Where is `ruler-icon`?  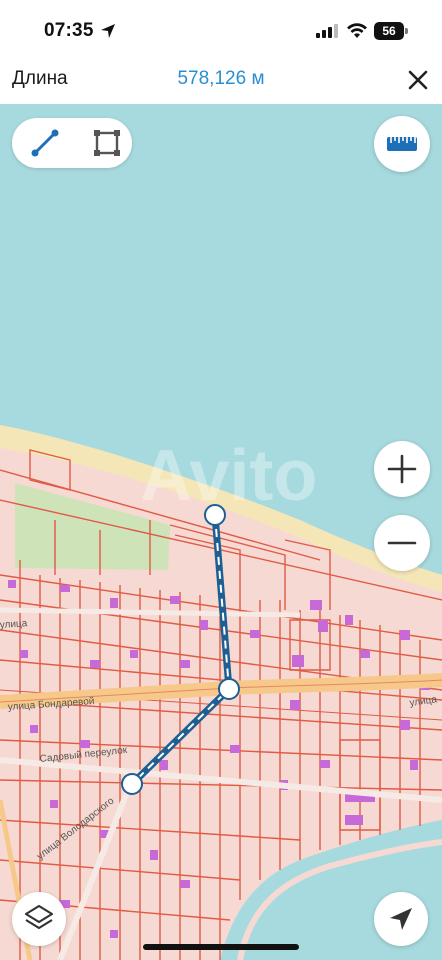 ruler-icon is located at coordinates (402, 144).